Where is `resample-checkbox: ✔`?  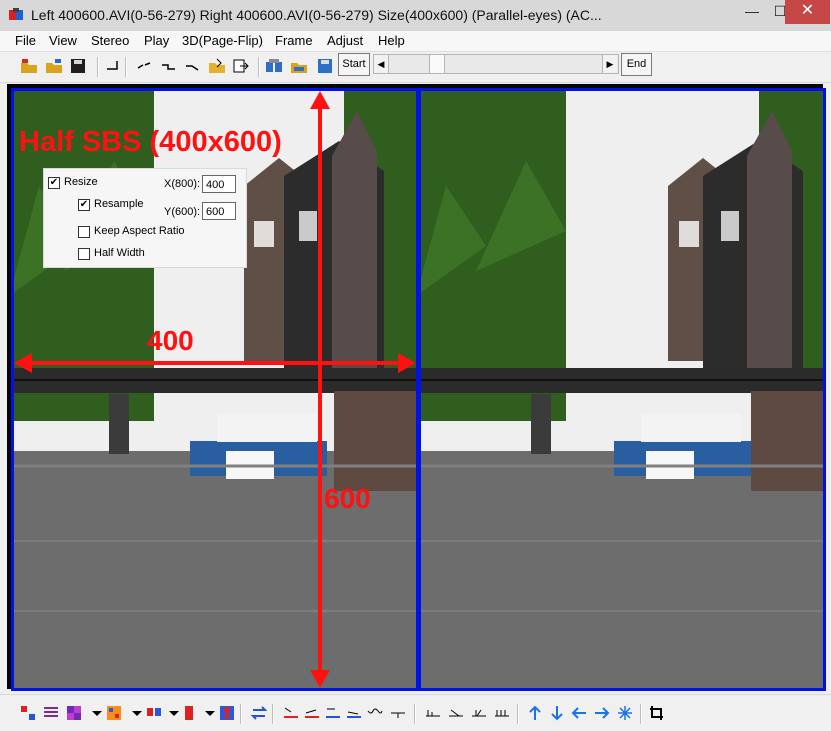 resample-checkbox: ✔ is located at coordinates (84, 205).